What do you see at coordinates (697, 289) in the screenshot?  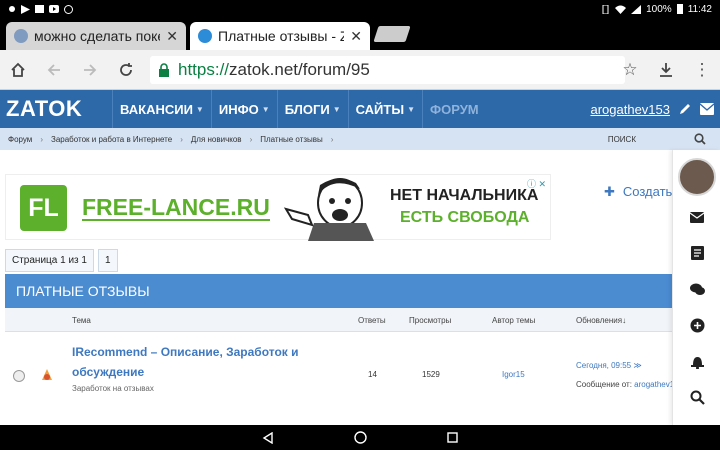 I see `chat-icon` at bounding box center [697, 289].